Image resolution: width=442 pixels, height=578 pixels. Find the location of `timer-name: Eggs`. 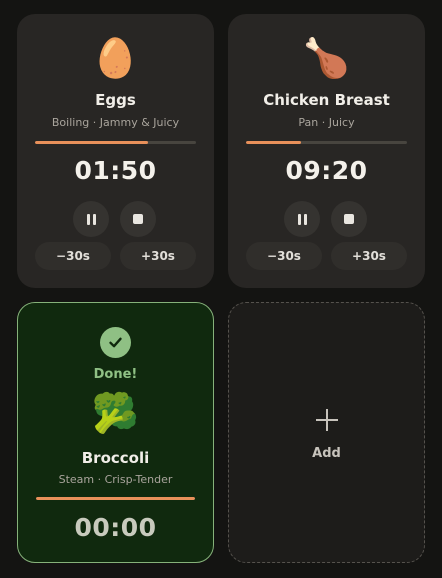

timer-name: Eggs is located at coordinates (115, 100).